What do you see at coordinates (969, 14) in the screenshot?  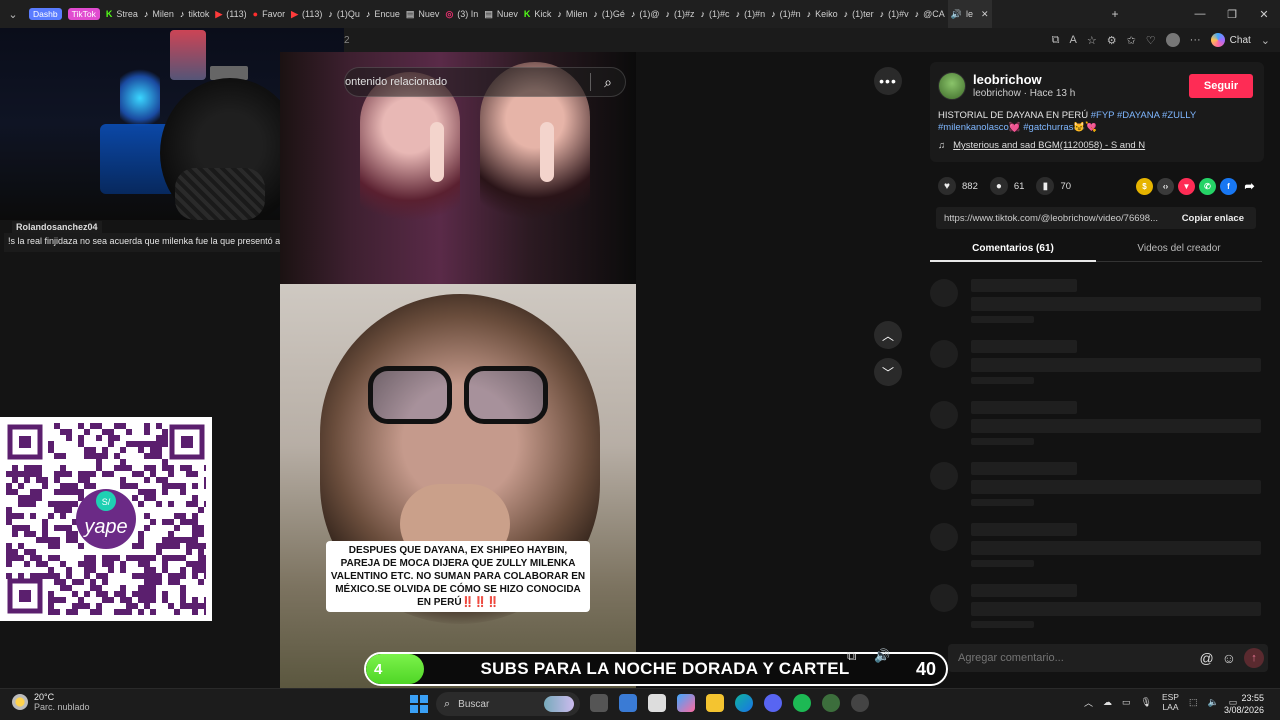 I see `browser-tab: 🔊 le ✕` at bounding box center [969, 14].